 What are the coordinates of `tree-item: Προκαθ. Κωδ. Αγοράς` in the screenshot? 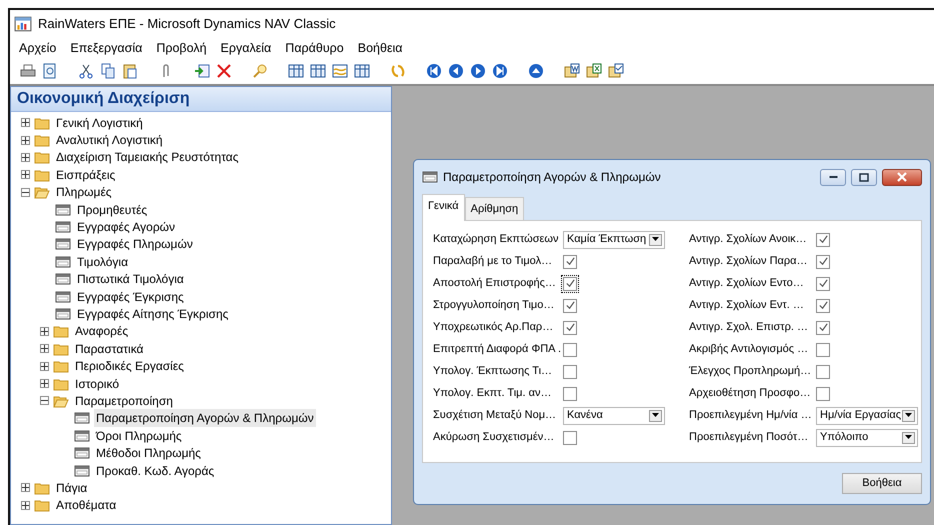 It's located at (155, 471).